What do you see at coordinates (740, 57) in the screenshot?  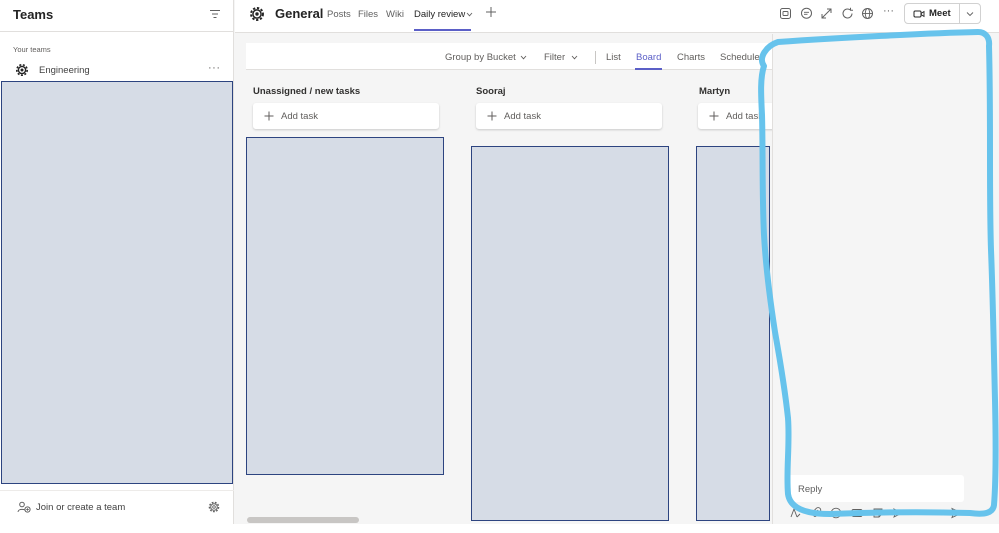 I see `view-schedule: Schedule` at bounding box center [740, 57].